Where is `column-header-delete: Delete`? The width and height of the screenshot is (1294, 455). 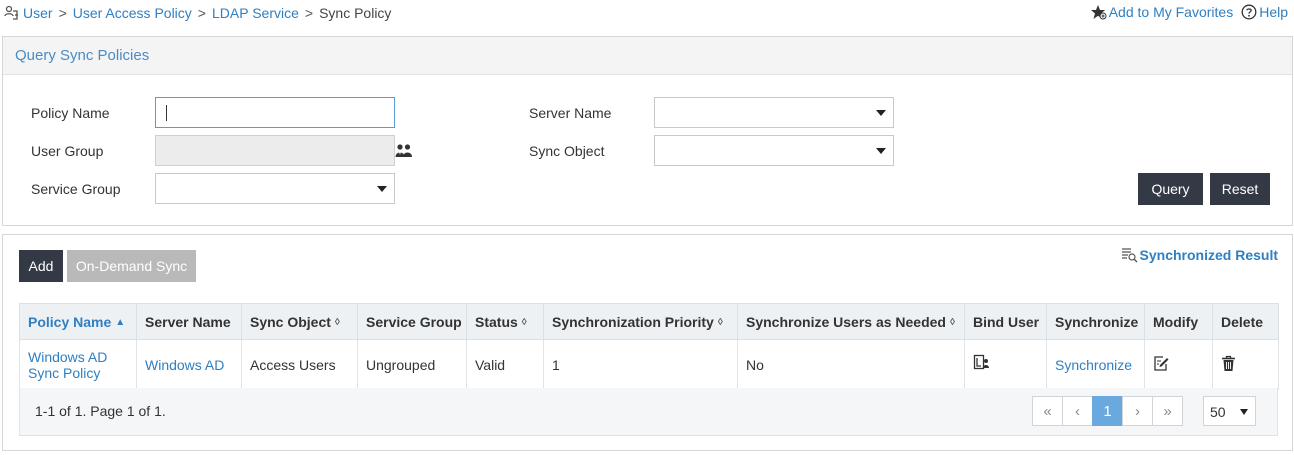
column-header-delete: Delete is located at coordinates (1245, 321).